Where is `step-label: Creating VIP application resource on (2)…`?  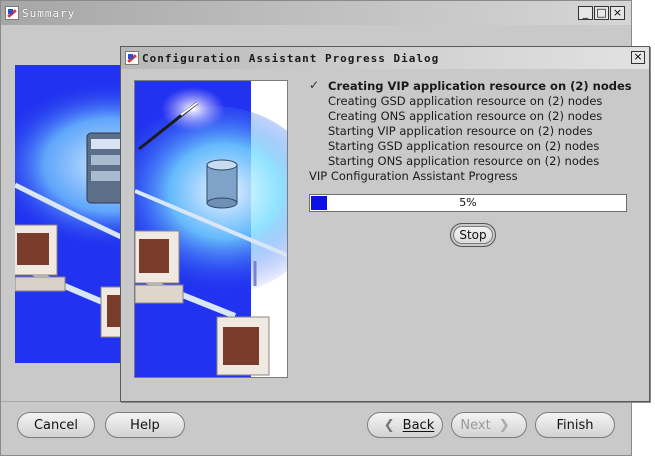
step-label: Creating VIP application resource on (2)… is located at coordinates (480, 86).